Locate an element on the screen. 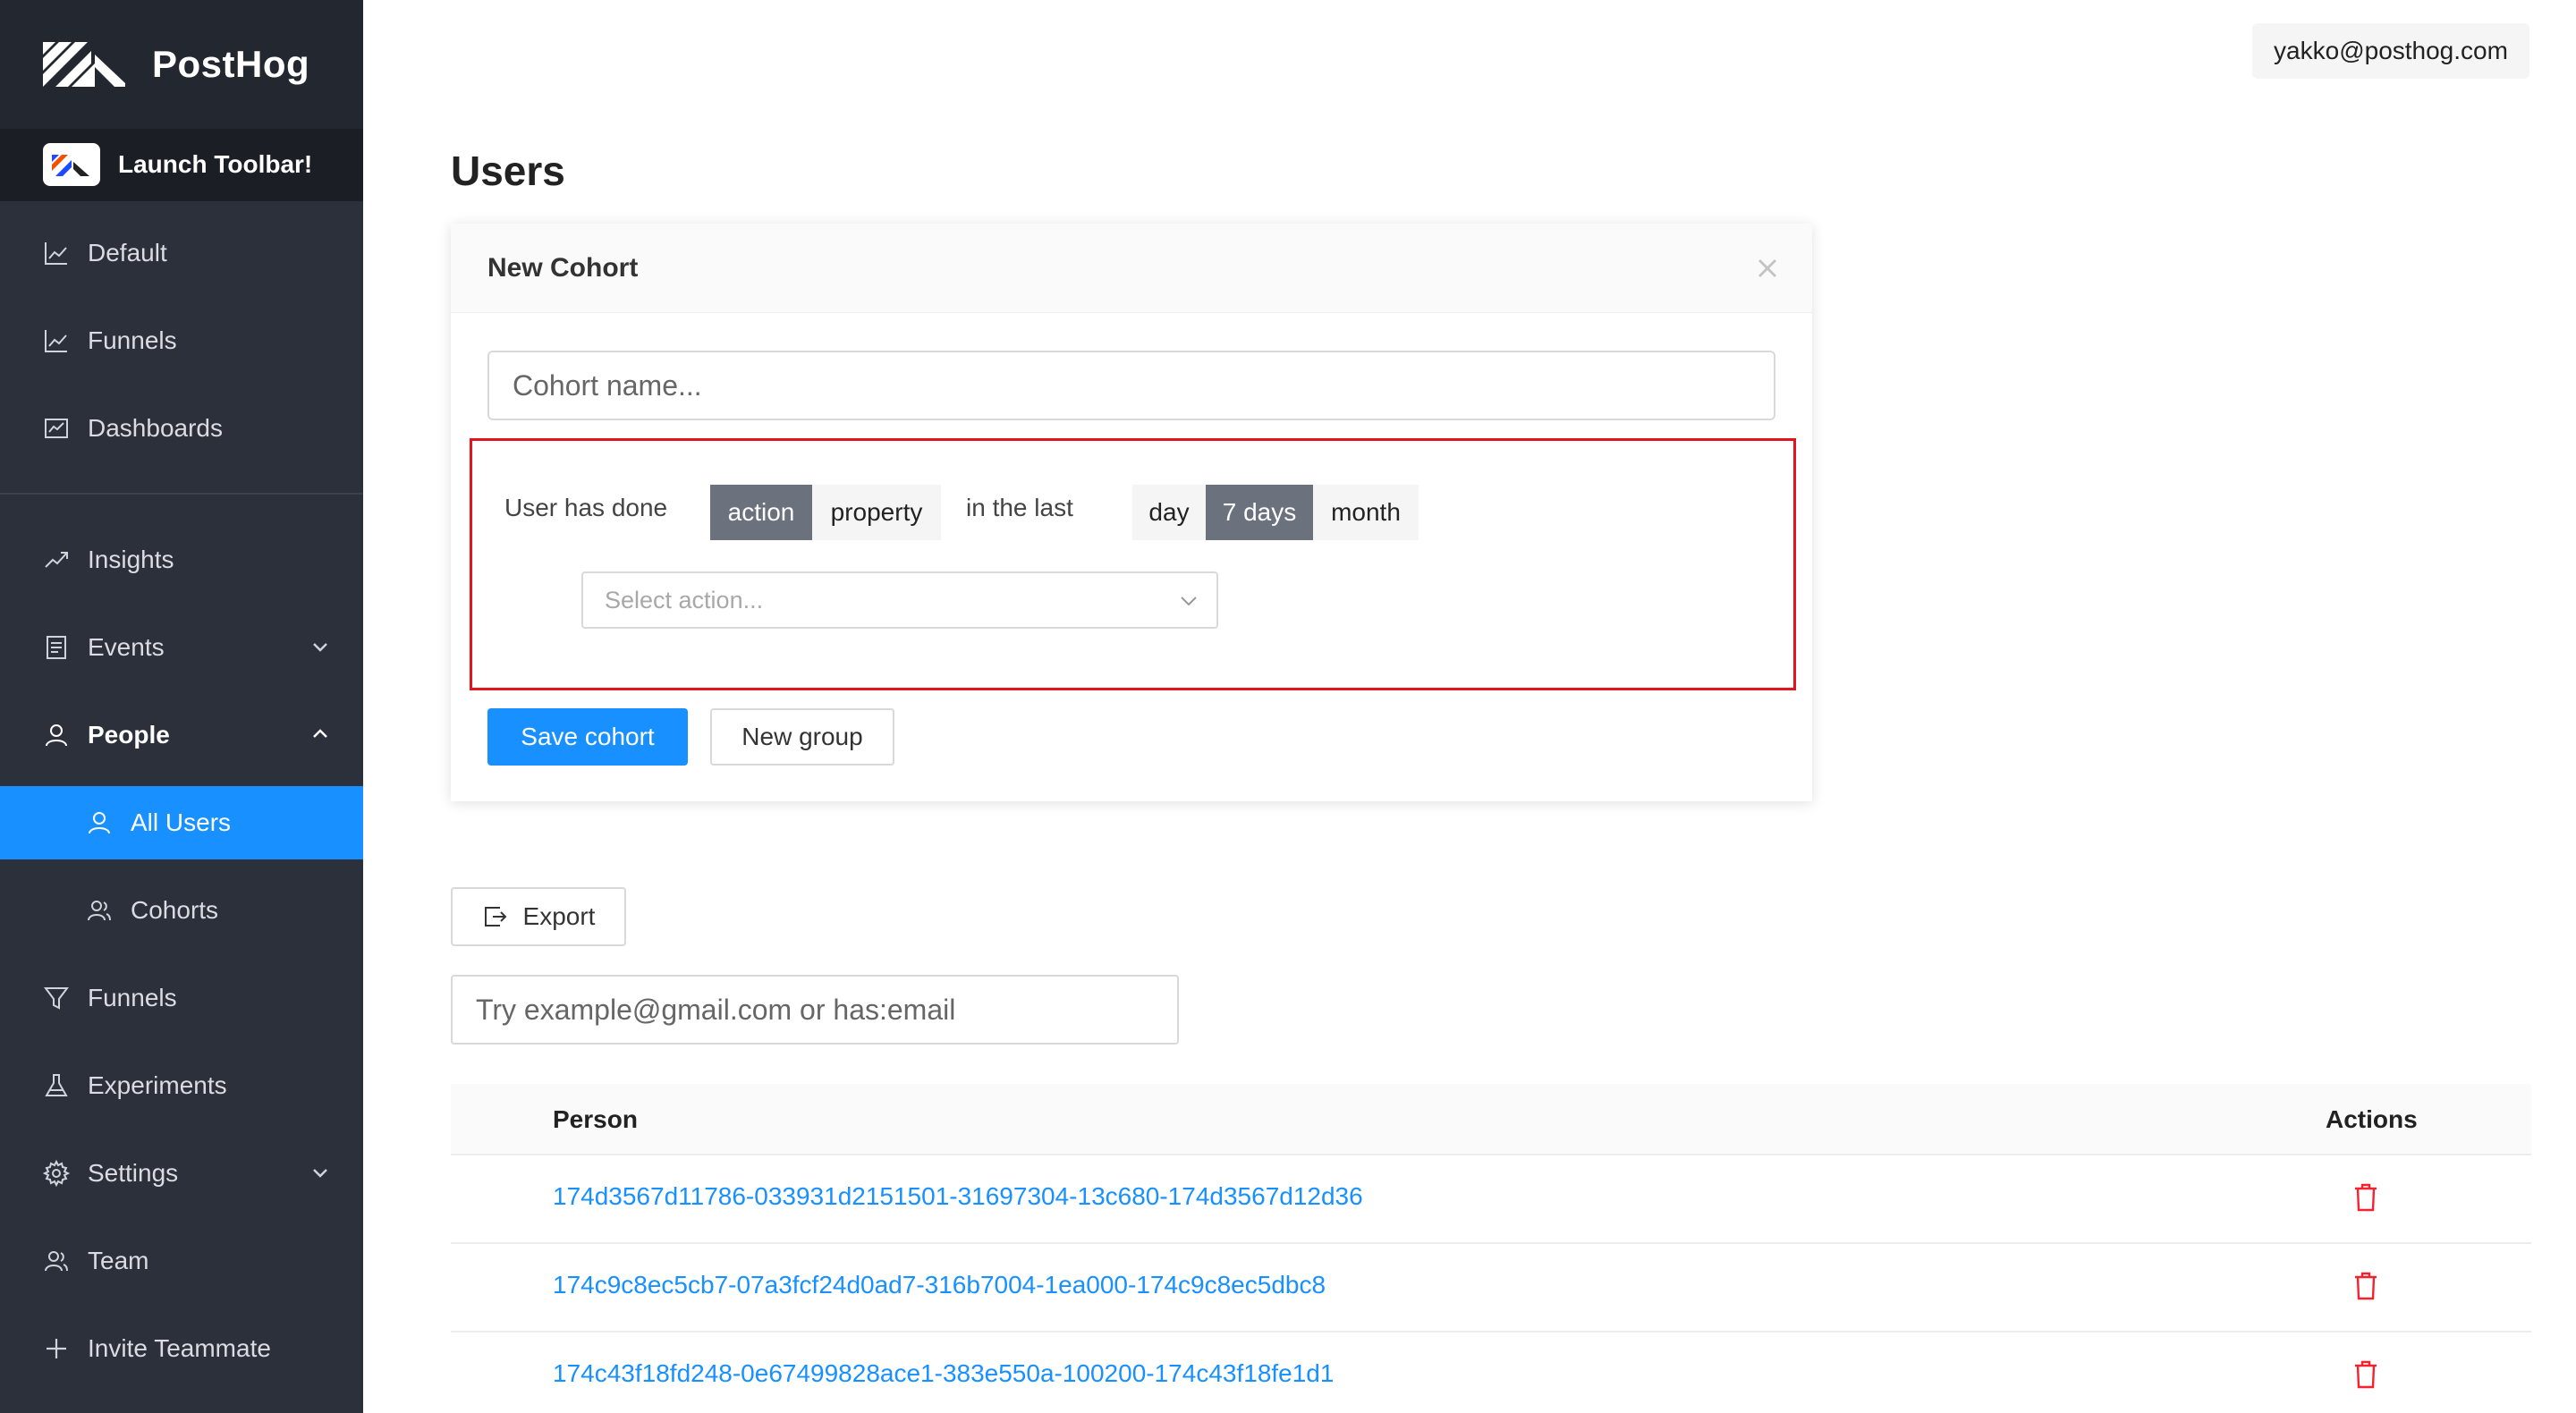 The width and height of the screenshot is (2576, 1413). page-title: Users is located at coordinates (508, 171).